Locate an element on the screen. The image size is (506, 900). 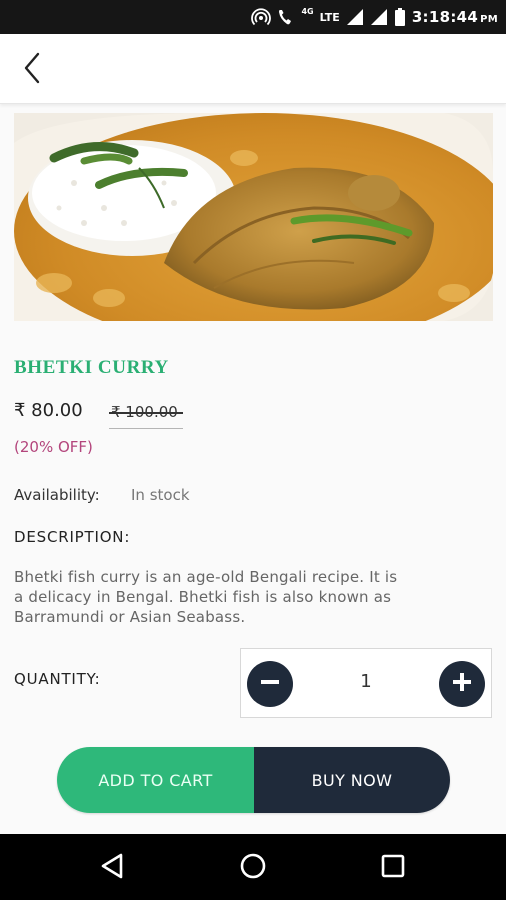
add-to-cart-button: ADD TO CART is located at coordinates (155, 780).